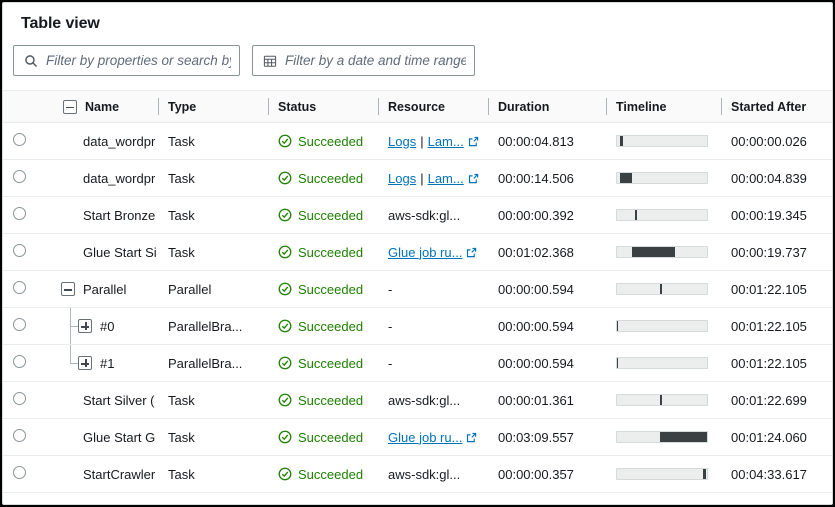  Describe the element at coordinates (70, 354) in the screenshot. I see `tree-connector-line` at that location.